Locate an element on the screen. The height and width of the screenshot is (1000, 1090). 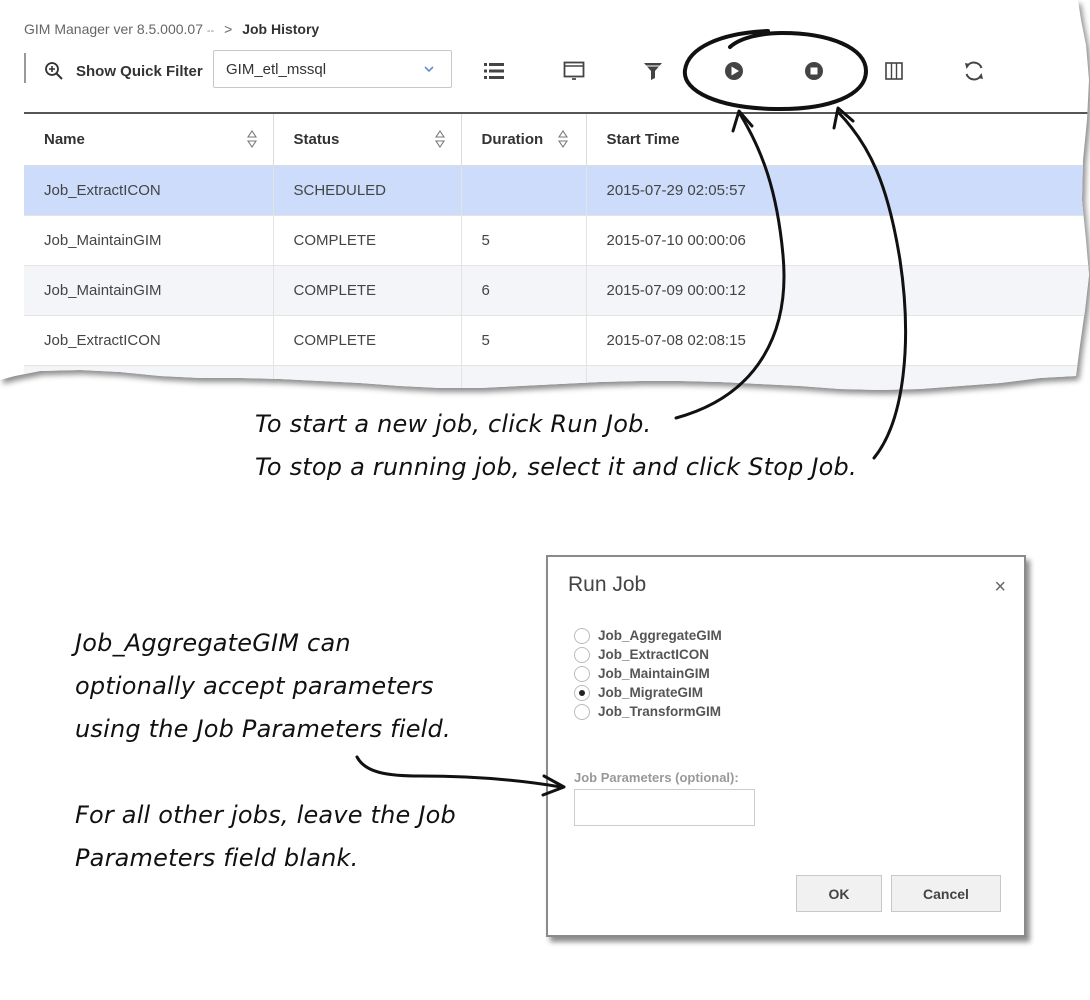
job-option-maintaingim: Job_MaintainGIM is located at coordinates (648, 673).